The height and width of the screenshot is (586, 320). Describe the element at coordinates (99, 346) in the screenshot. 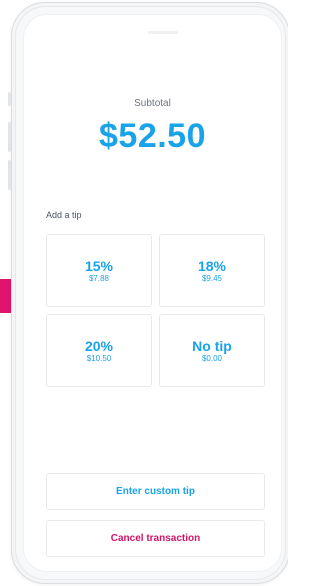

I see `tip-option-percent: 20%` at that location.